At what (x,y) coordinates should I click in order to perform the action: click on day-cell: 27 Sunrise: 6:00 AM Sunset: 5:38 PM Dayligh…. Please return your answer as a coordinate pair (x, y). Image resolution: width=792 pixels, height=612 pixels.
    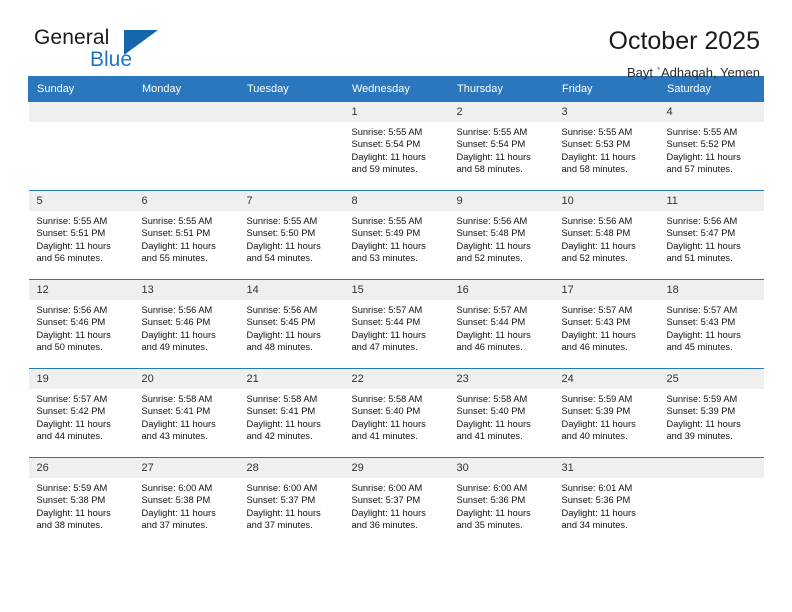
    Looking at the image, I should click on (186, 502).